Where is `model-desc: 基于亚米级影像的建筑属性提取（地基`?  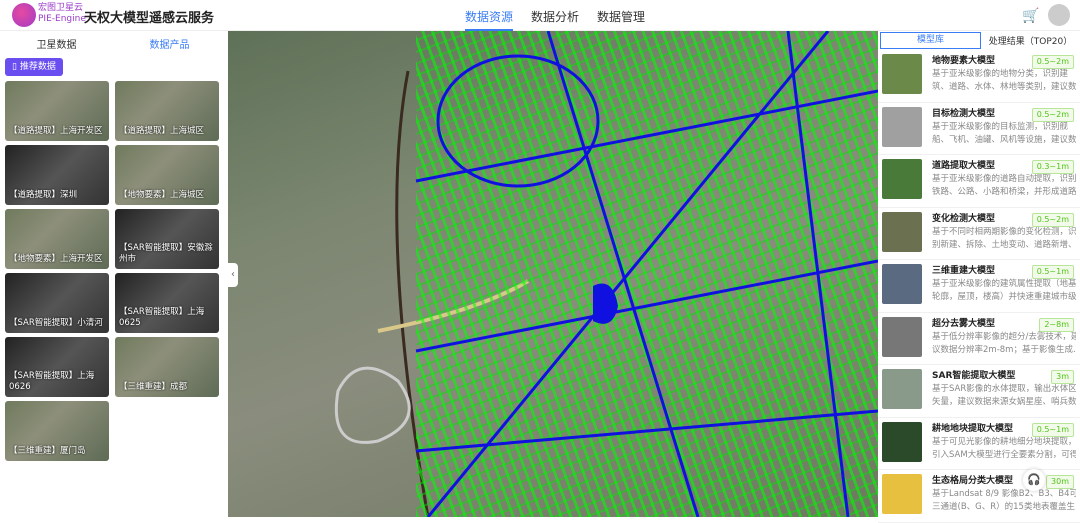 model-desc: 基于亚米级影像的建筑属性提取（地基 is located at coordinates (1004, 284).